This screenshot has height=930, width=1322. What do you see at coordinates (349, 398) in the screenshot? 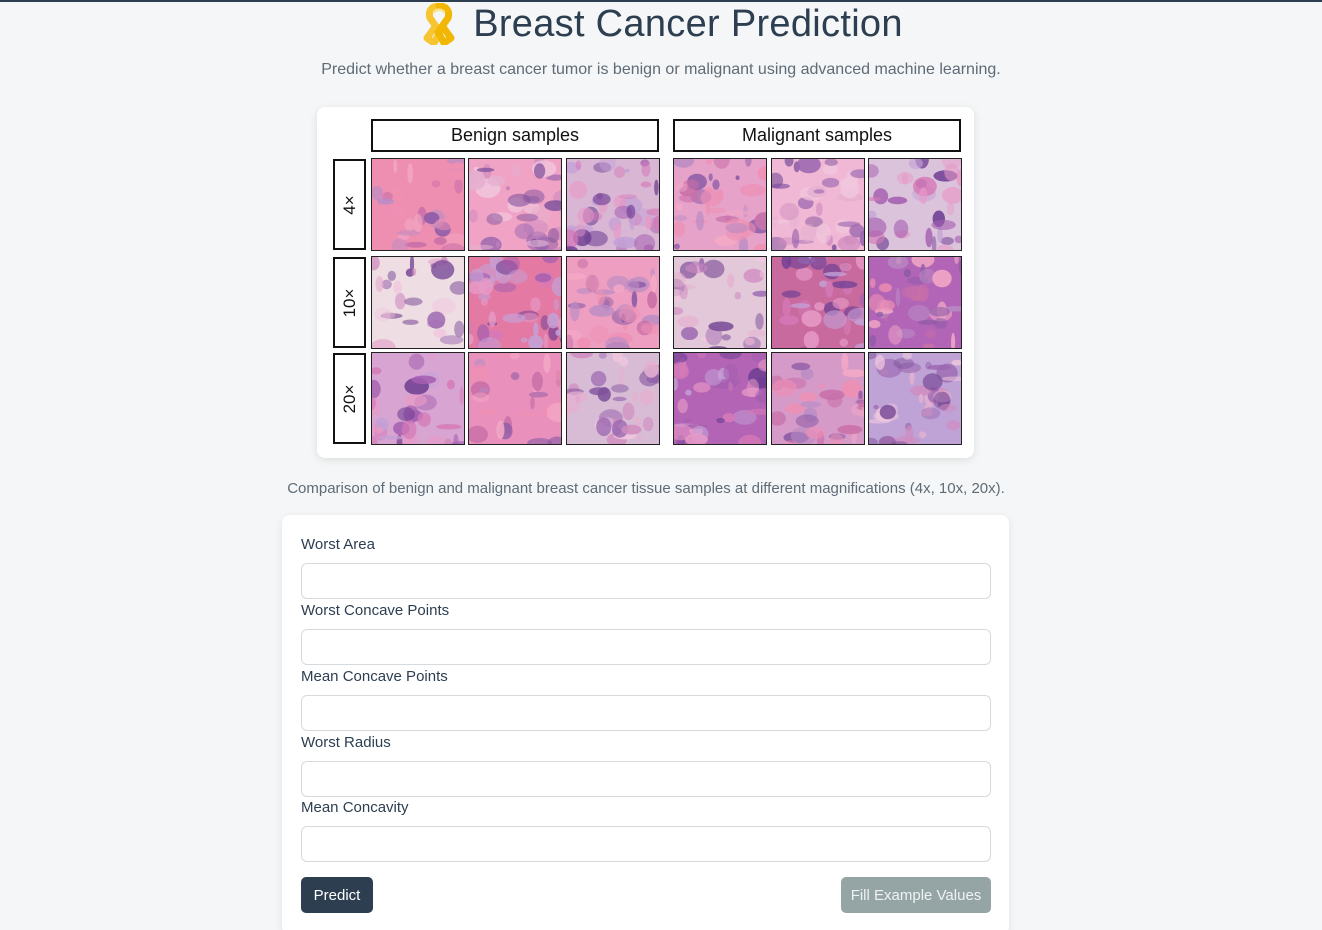
I see `row-label-20x: 20×` at bounding box center [349, 398].